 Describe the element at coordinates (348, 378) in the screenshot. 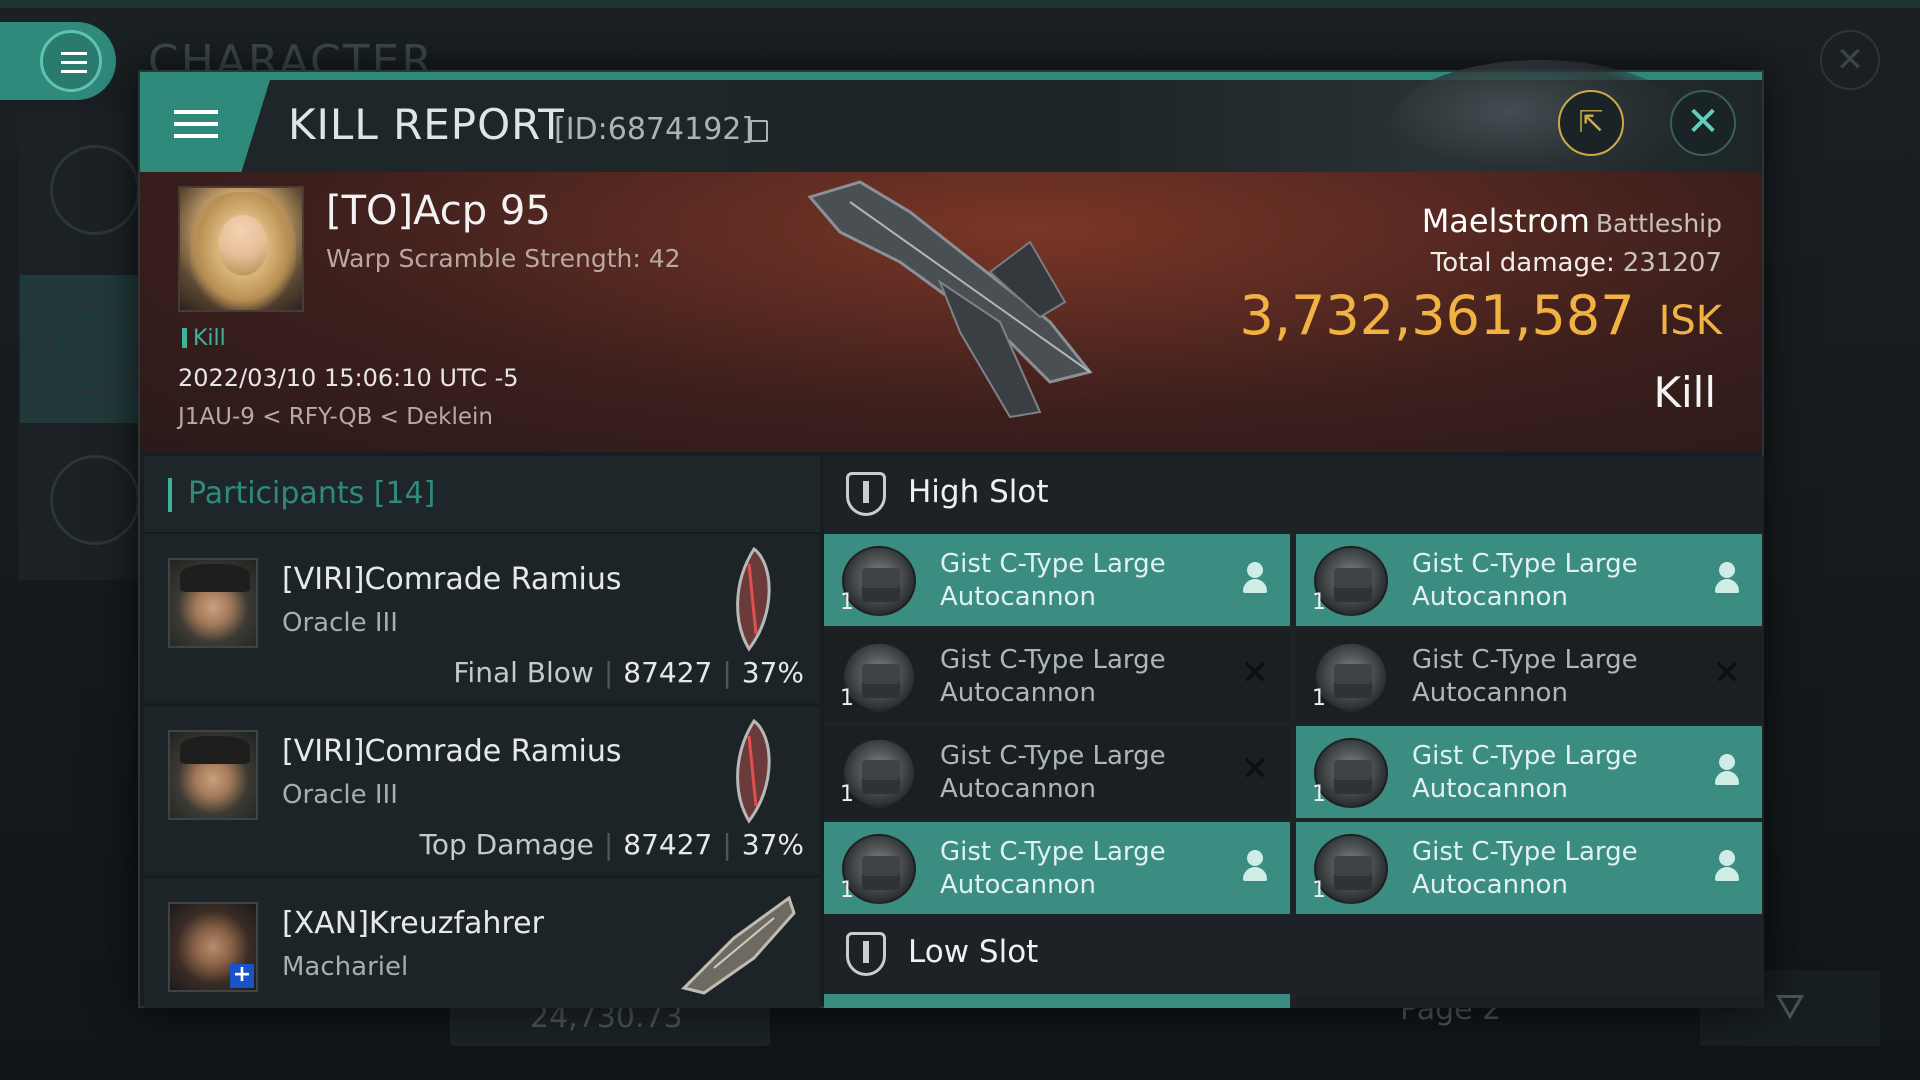

I see `kill-datetime: 2022/03/10 15:06:10 UTC -5` at that location.